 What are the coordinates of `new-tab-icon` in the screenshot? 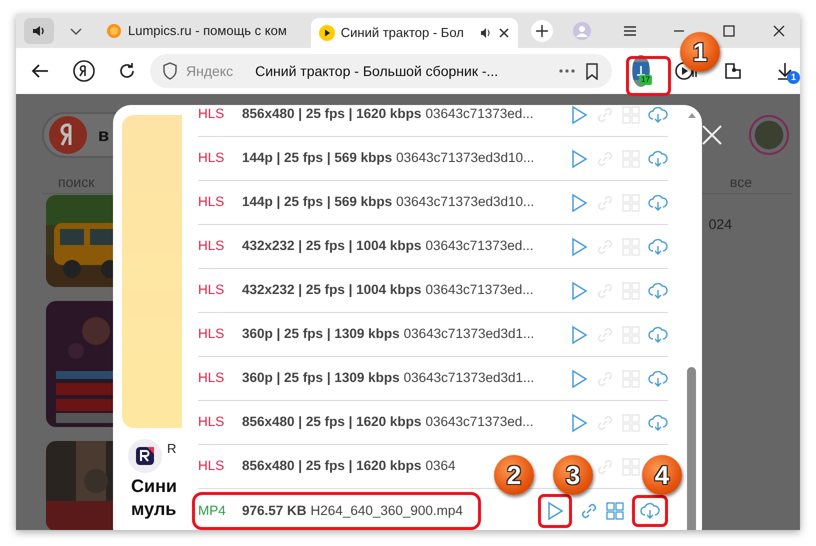 It's located at (542, 31).